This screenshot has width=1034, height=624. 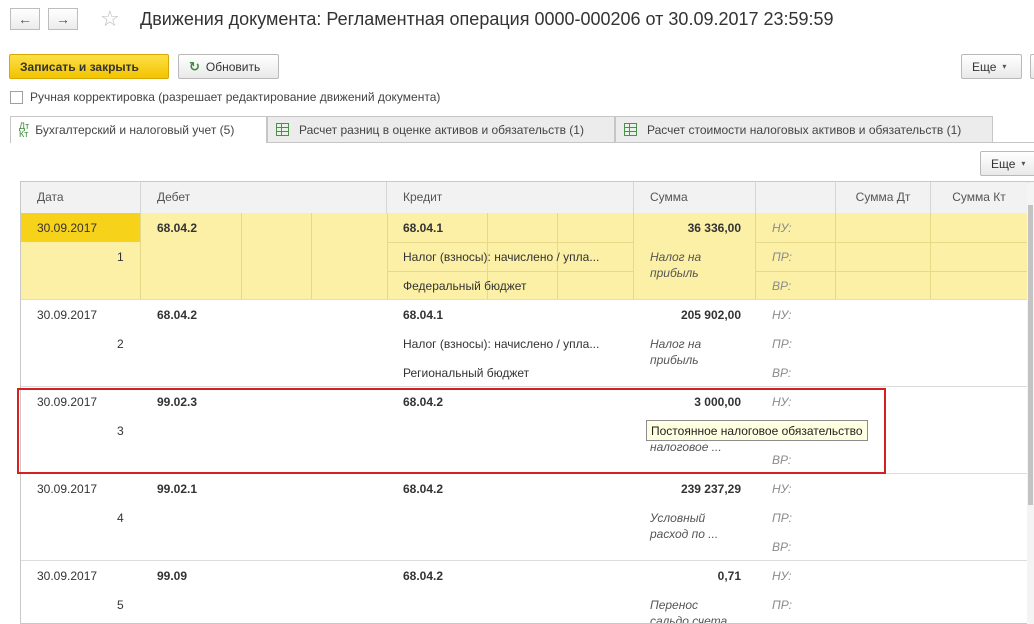 I want to click on cell-amount: 36 336,00, so click(x=714, y=228).